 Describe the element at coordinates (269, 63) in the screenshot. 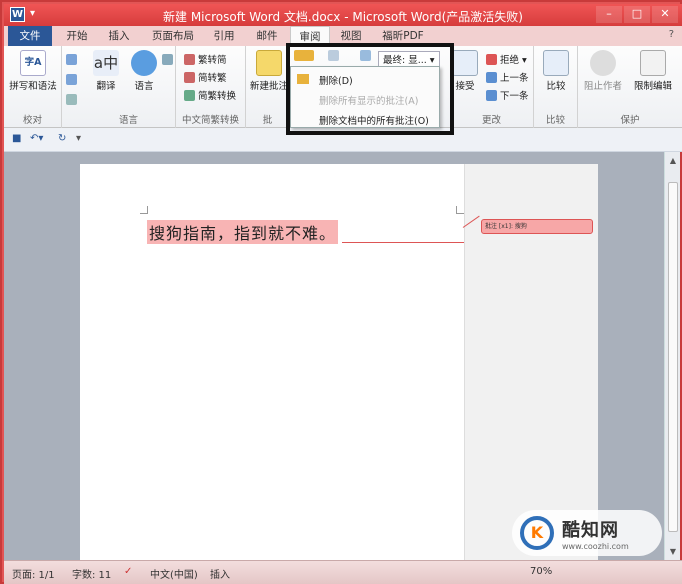

I see `new-comment-icon` at that location.